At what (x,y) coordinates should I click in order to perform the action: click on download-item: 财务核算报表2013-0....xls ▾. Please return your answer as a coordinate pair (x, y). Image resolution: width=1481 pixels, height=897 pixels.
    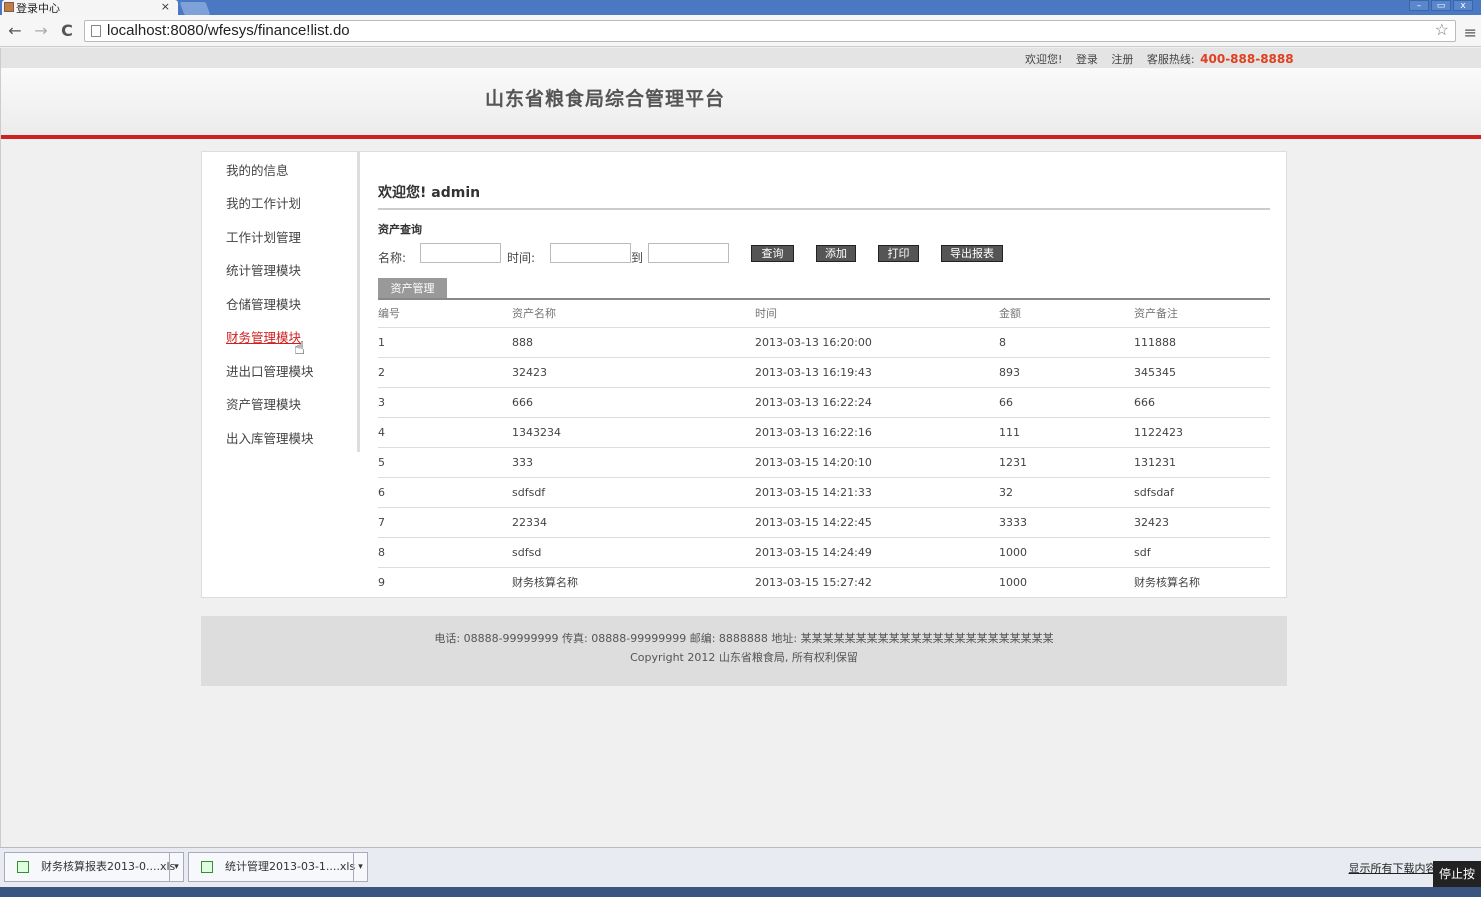
    Looking at the image, I should click on (94, 867).